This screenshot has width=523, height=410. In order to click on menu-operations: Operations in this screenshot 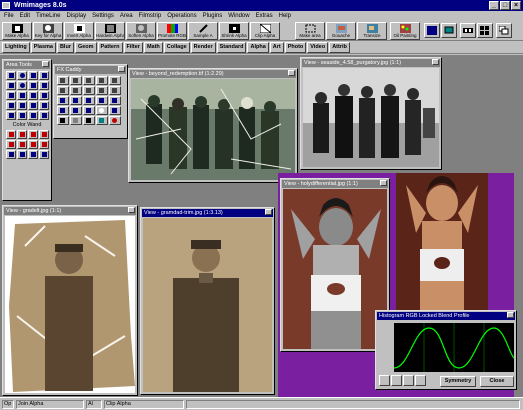, I will do `click(181, 16)`.